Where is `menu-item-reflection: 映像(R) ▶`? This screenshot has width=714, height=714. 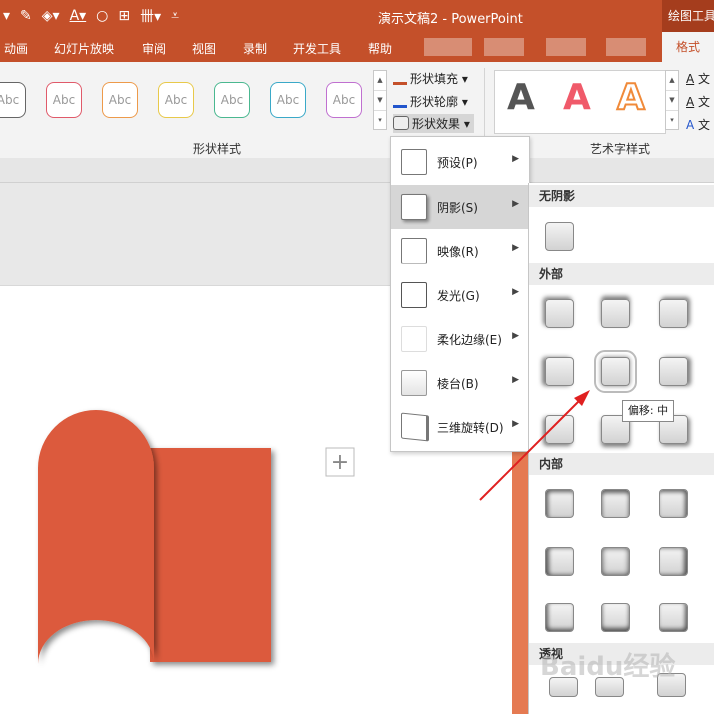
menu-item-reflection: 映像(R) ▶ is located at coordinates (460, 251).